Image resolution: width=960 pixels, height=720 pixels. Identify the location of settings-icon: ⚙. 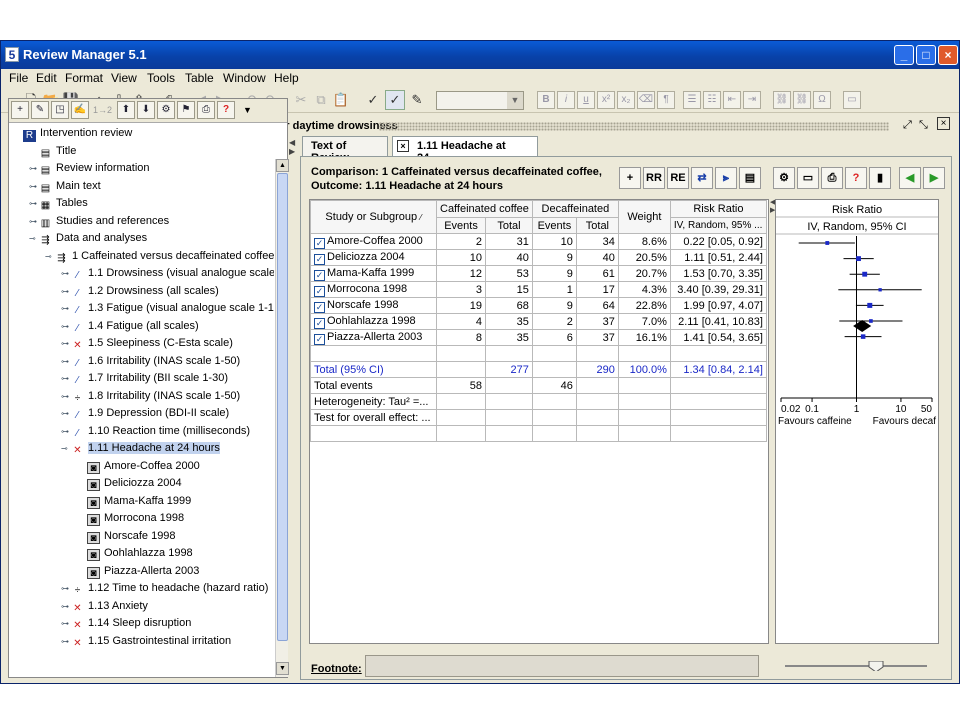
(166, 110).